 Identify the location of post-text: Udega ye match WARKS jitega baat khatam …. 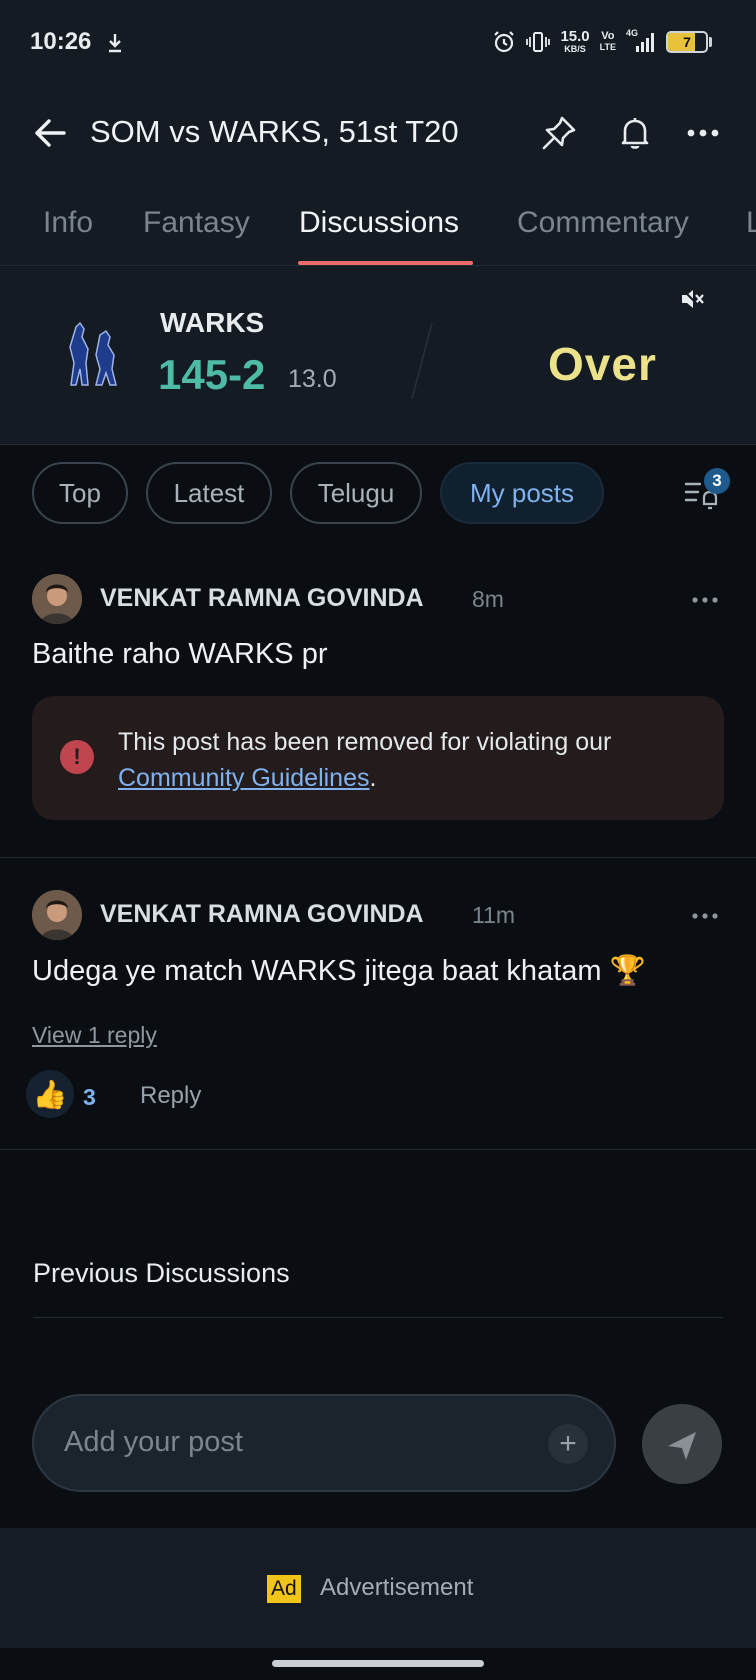
(339, 971).